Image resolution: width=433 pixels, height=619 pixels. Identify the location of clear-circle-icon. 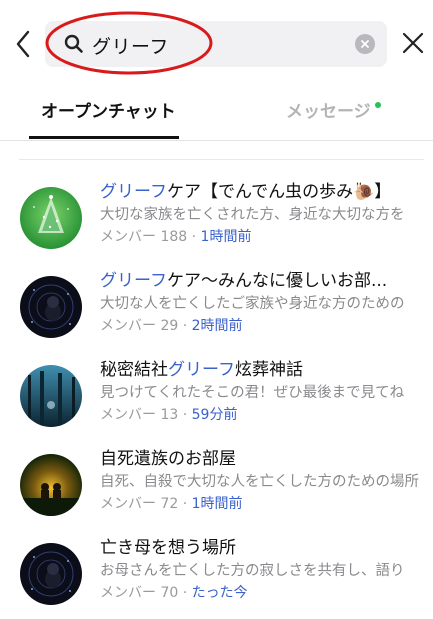
(365, 44).